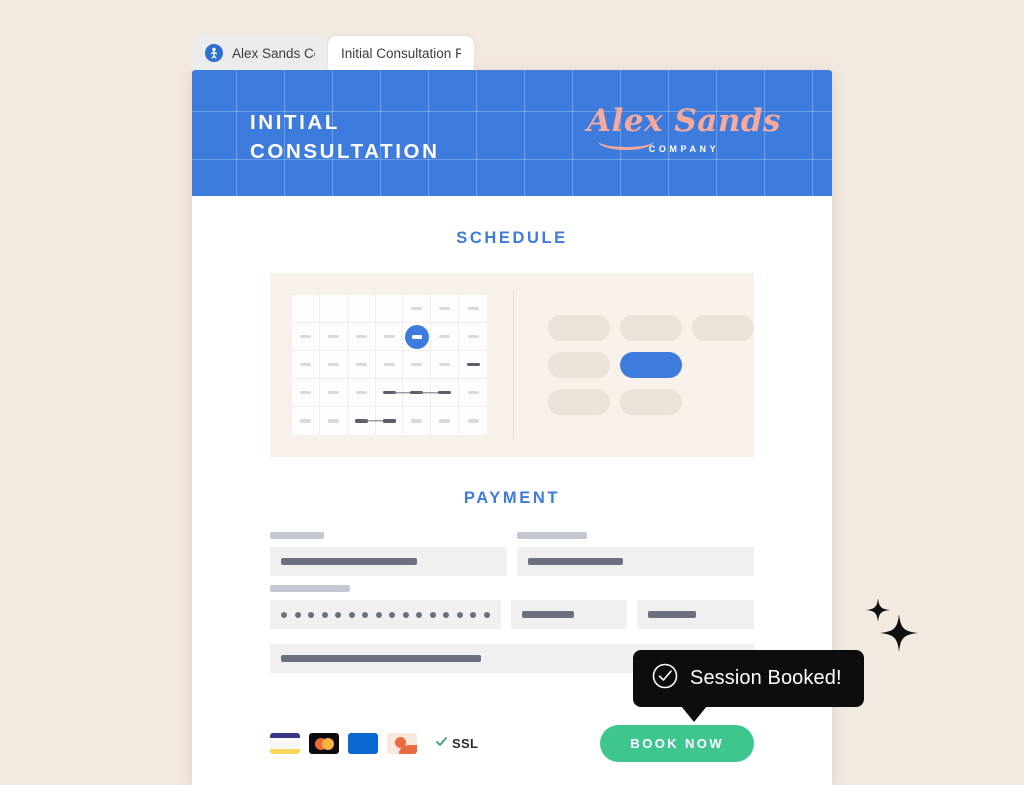  What do you see at coordinates (512, 498) in the screenshot?
I see `payment-section-title: PAYMENT` at bounding box center [512, 498].